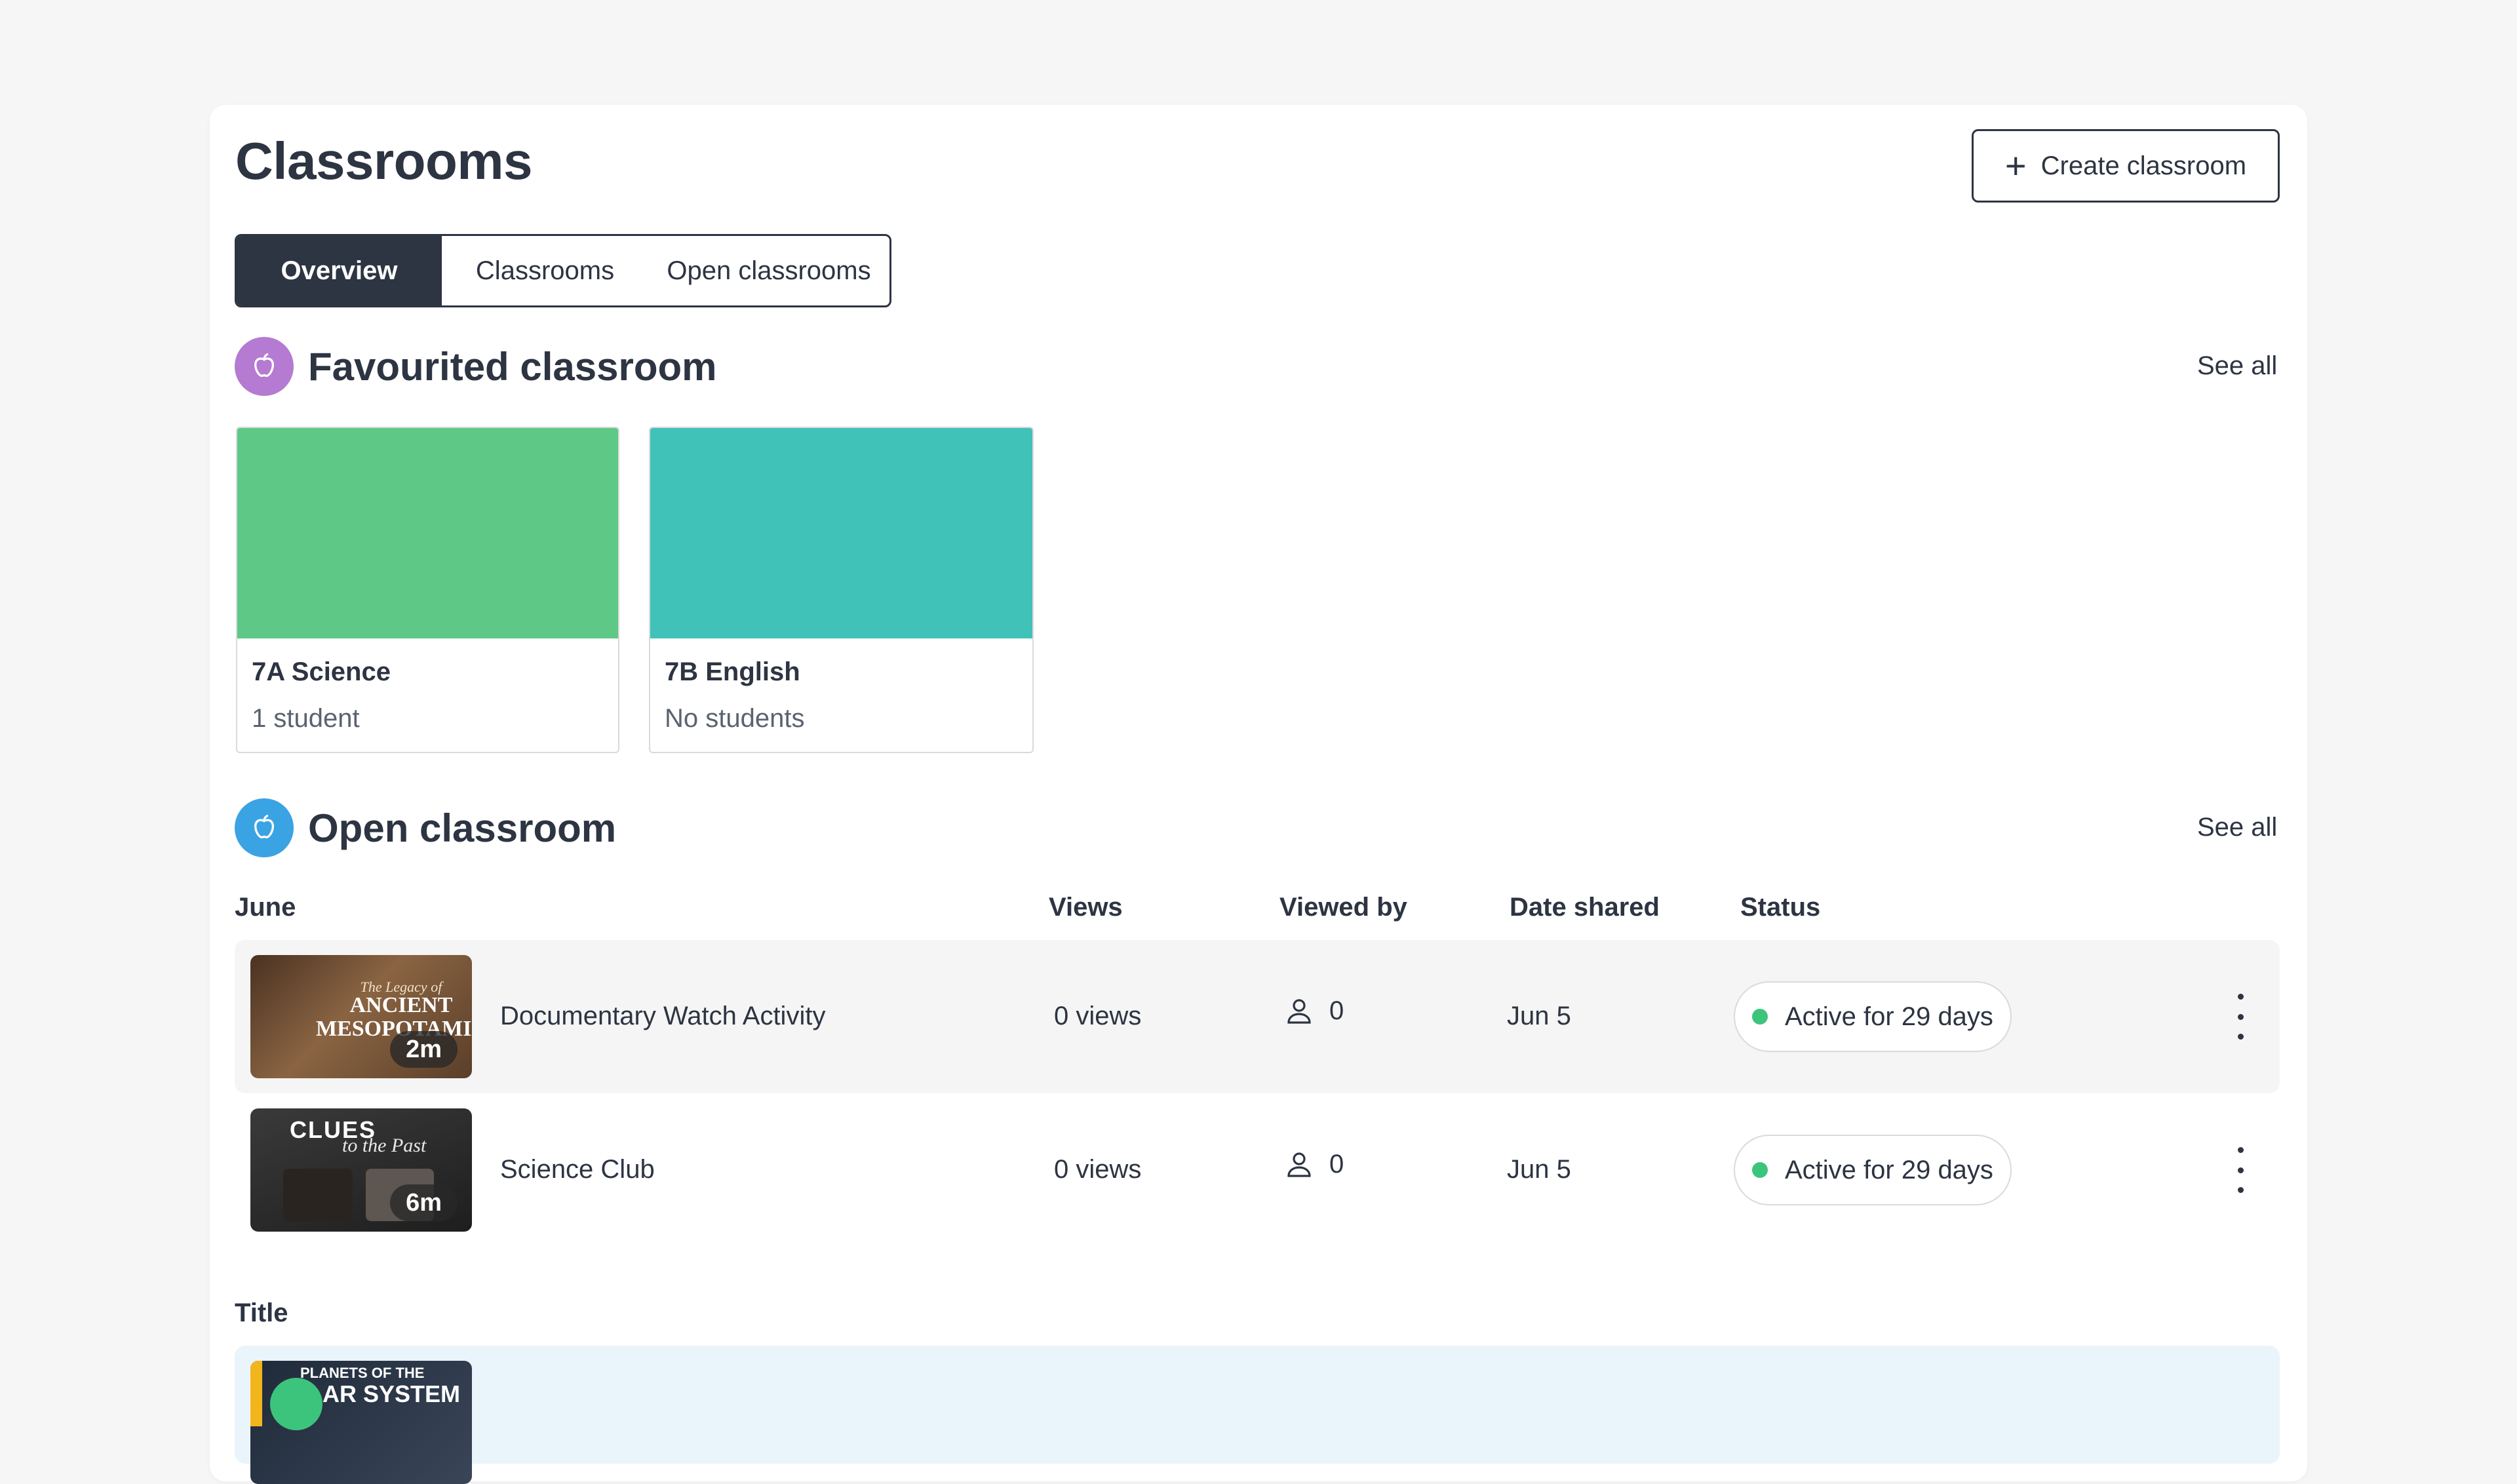  What do you see at coordinates (321, 671) in the screenshot?
I see `classroom-card-name: 7A Science` at bounding box center [321, 671].